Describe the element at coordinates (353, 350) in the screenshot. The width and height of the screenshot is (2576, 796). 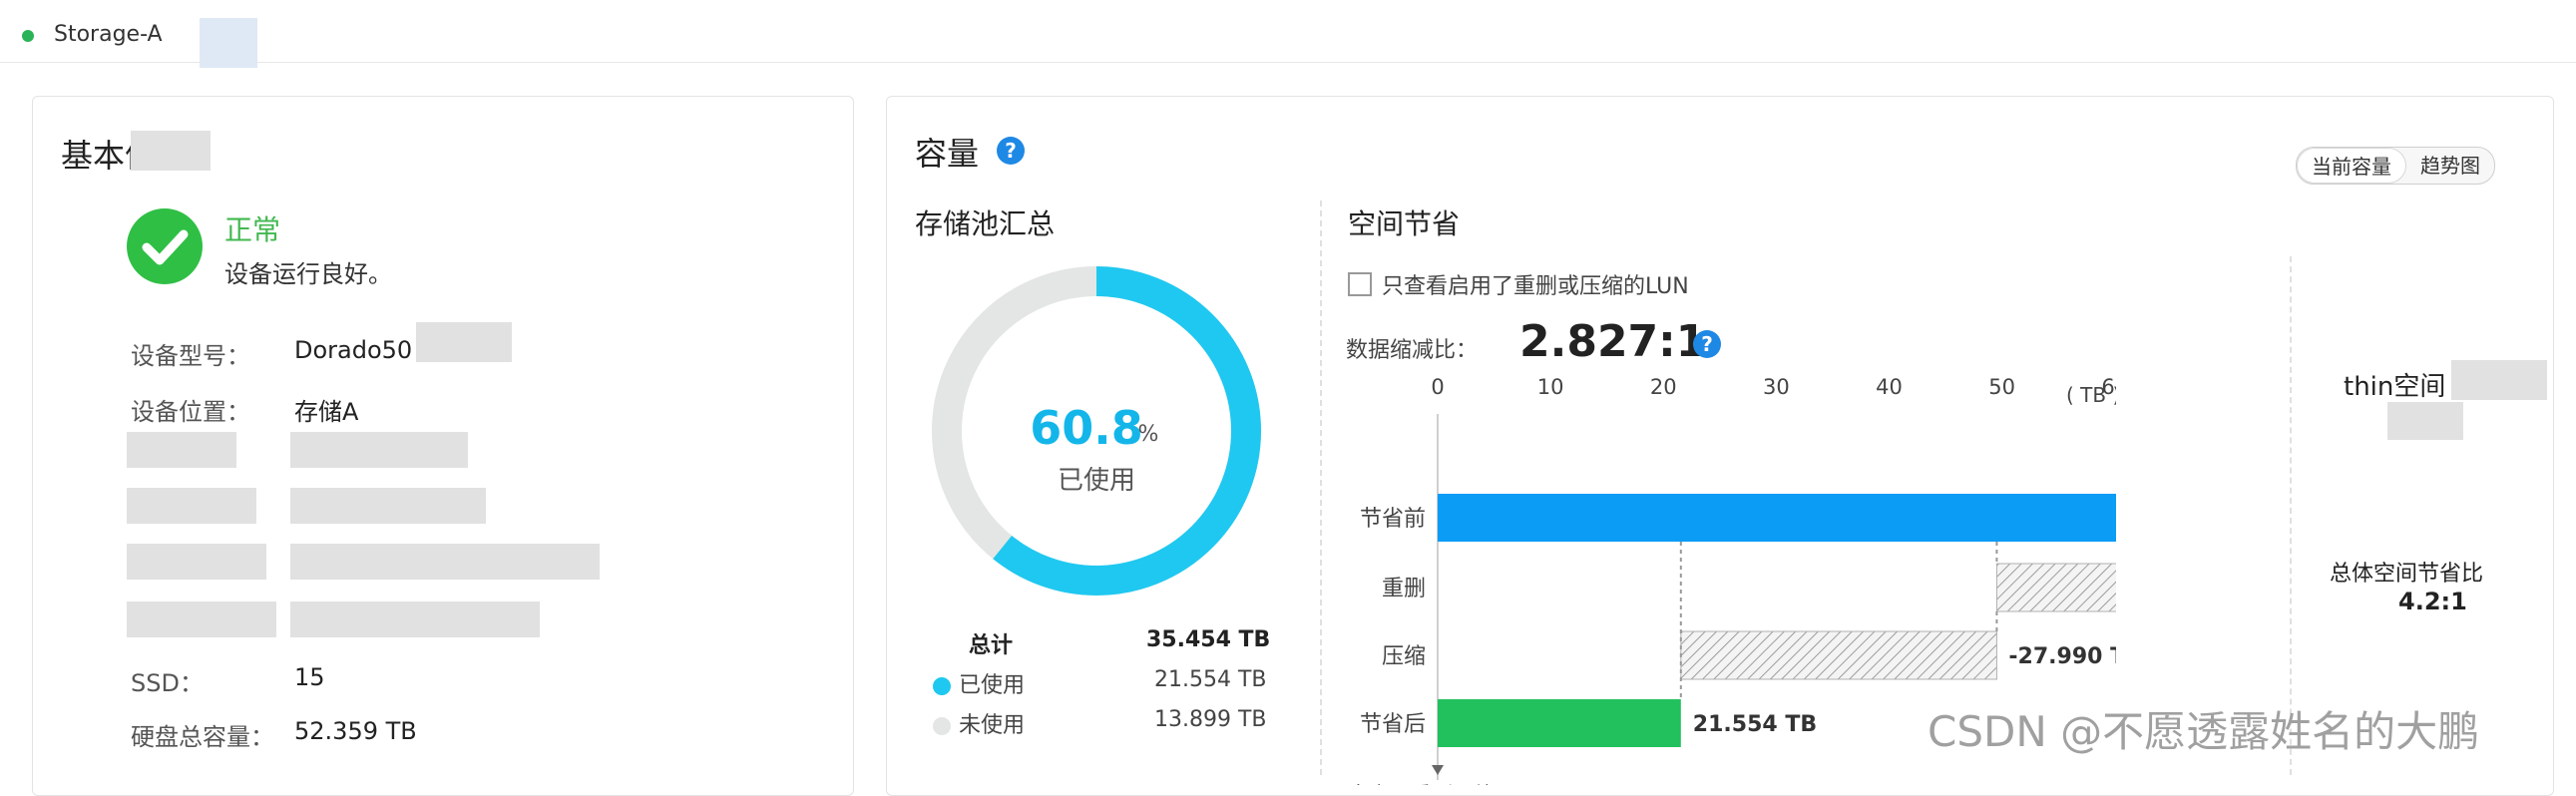
I see `info-value-model: Dorado50` at that location.